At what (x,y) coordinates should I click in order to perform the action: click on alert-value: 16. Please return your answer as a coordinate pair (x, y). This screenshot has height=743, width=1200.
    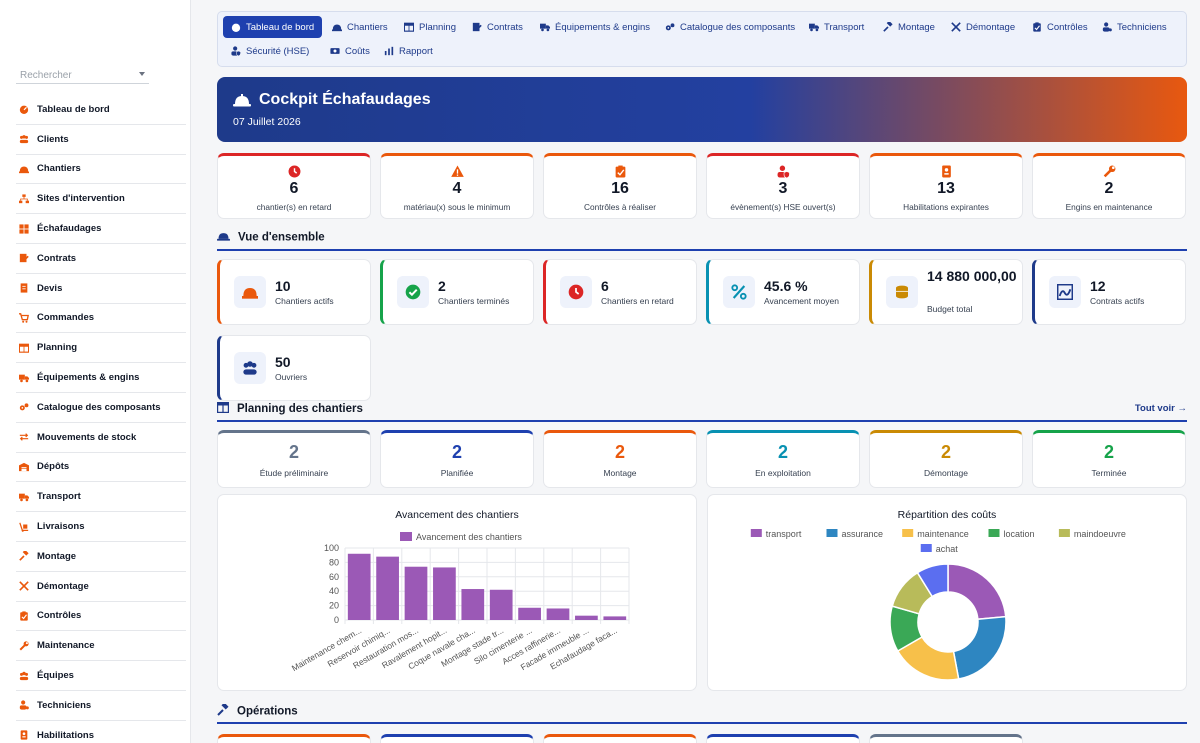
    Looking at the image, I should click on (620, 188).